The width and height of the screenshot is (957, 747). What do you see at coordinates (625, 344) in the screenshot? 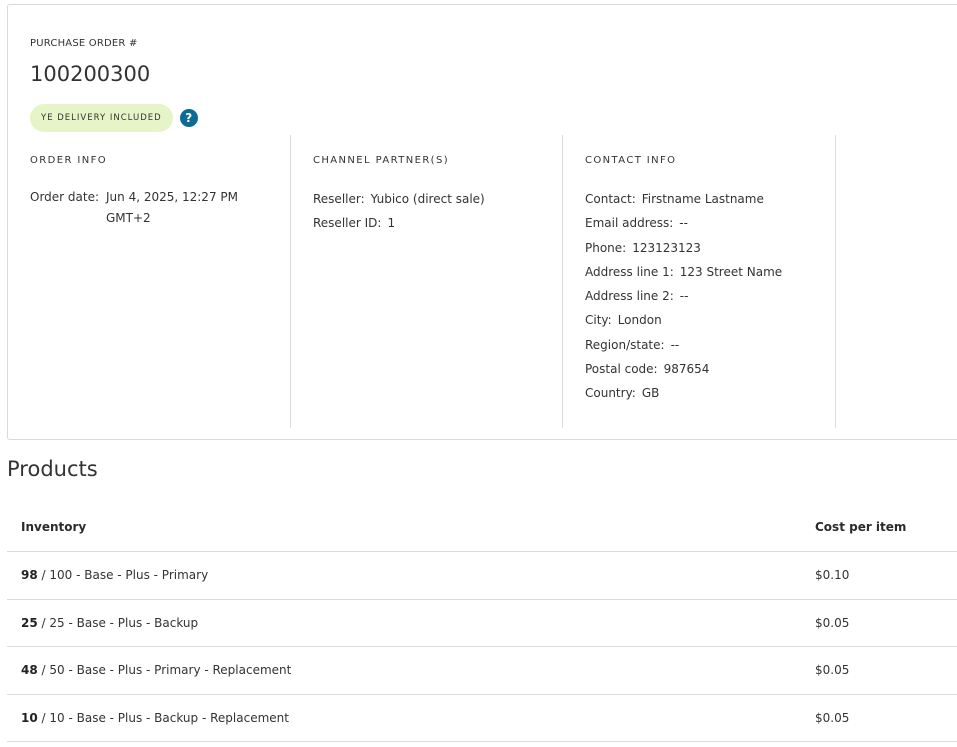
I see `region-label: Region/state:` at bounding box center [625, 344].